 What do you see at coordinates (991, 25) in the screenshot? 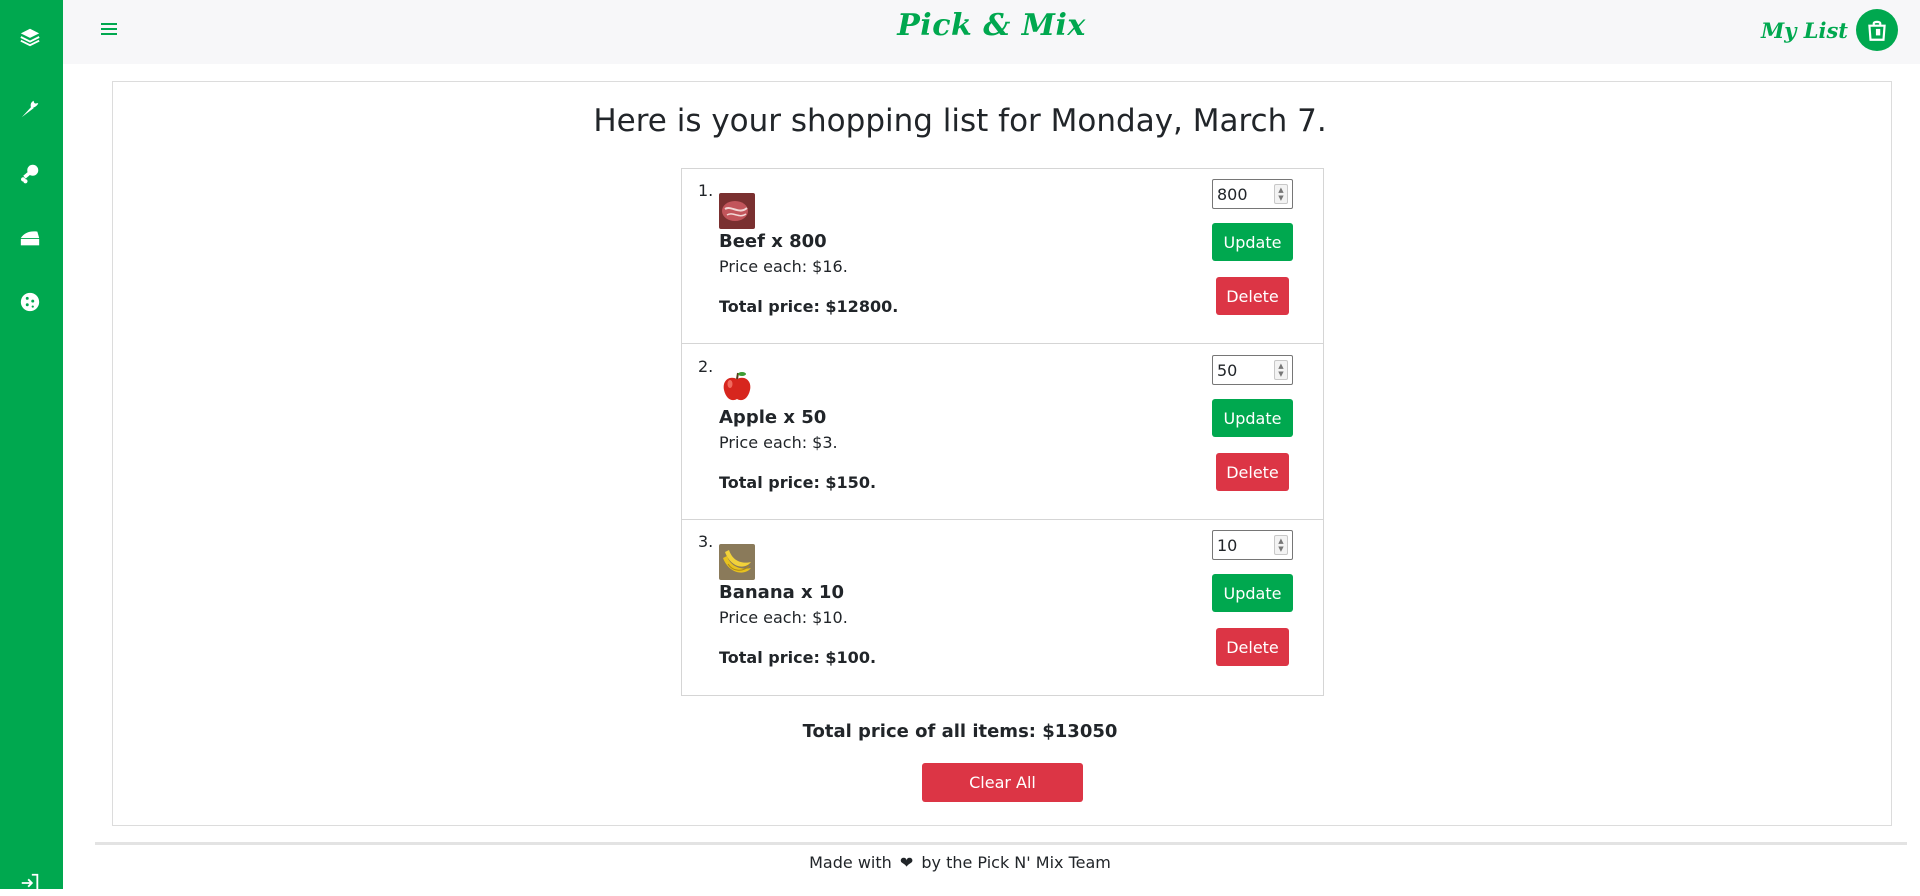
I see `brand-logo: Pick & Mix` at bounding box center [991, 25].